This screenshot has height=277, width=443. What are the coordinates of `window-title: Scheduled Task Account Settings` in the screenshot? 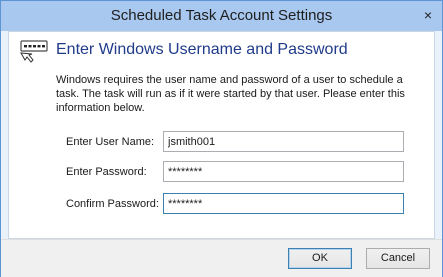 It's located at (221, 15).